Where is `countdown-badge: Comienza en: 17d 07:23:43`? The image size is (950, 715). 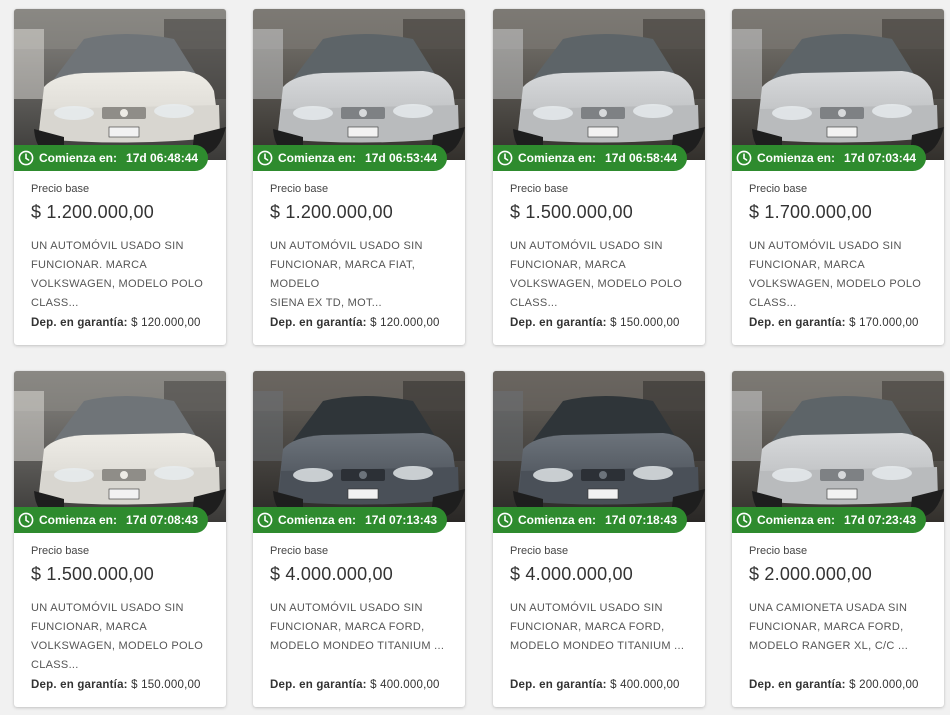 countdown-badge: Comienza en: 17d 07:23:43 is located at coordinates (829, 520).